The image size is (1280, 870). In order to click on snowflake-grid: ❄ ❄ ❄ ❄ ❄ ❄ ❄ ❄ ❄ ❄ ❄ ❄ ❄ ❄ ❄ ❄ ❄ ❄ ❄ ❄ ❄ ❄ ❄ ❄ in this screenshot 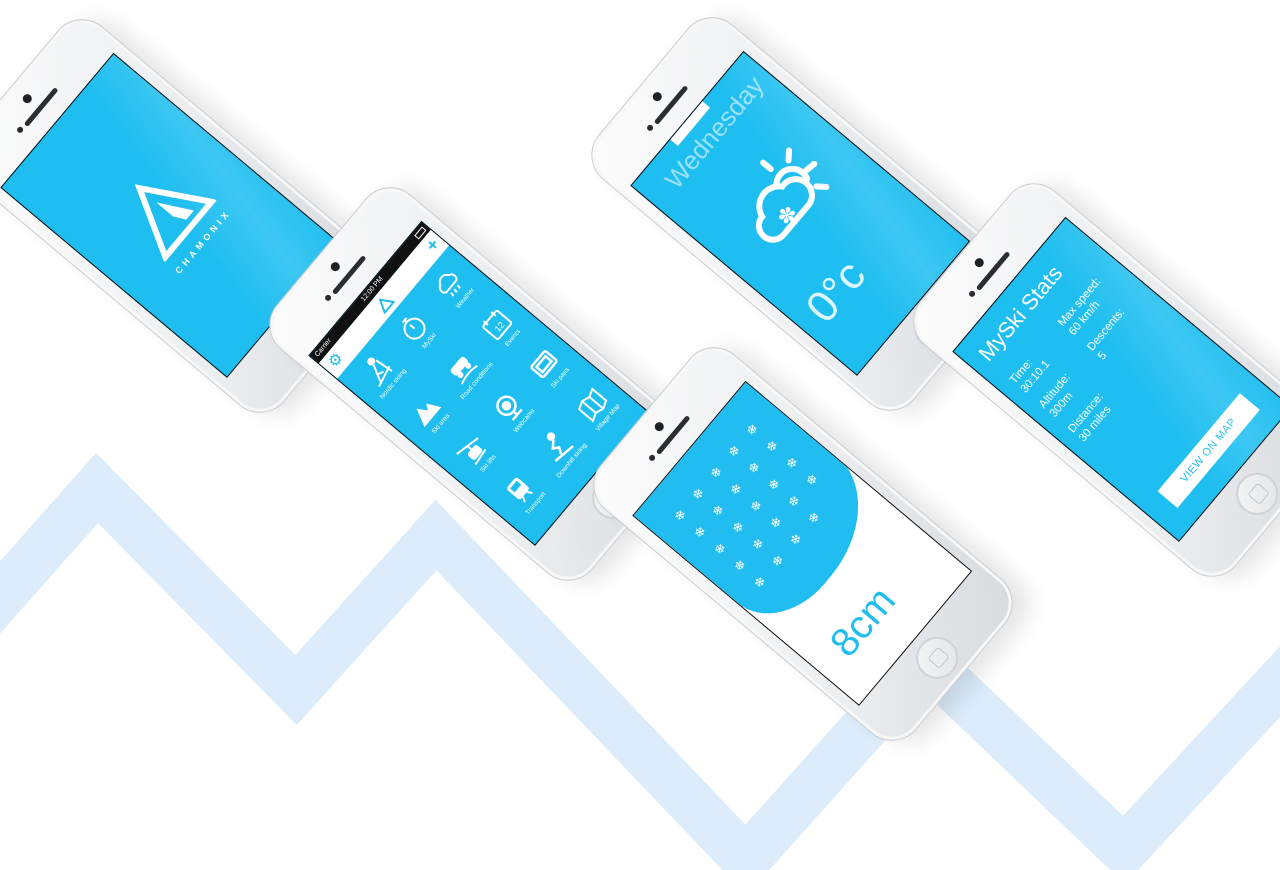, I will do `click(763, 505)`.